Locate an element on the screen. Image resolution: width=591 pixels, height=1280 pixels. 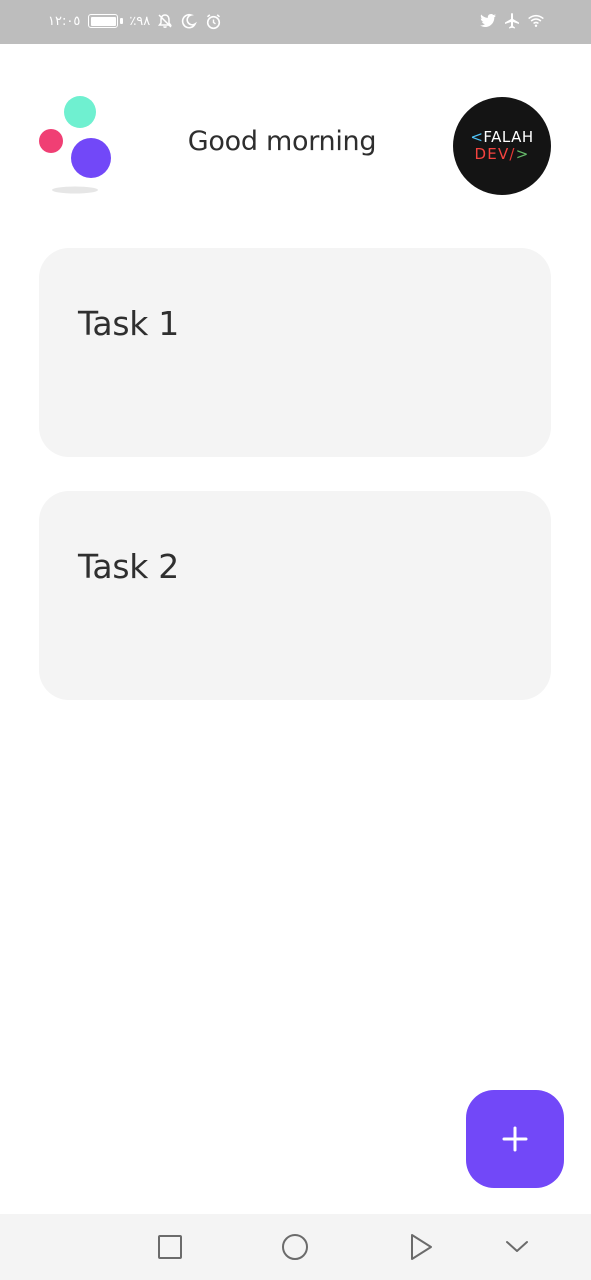
status-time: ١٢:٠٥ is located at coordinates (64, 21).